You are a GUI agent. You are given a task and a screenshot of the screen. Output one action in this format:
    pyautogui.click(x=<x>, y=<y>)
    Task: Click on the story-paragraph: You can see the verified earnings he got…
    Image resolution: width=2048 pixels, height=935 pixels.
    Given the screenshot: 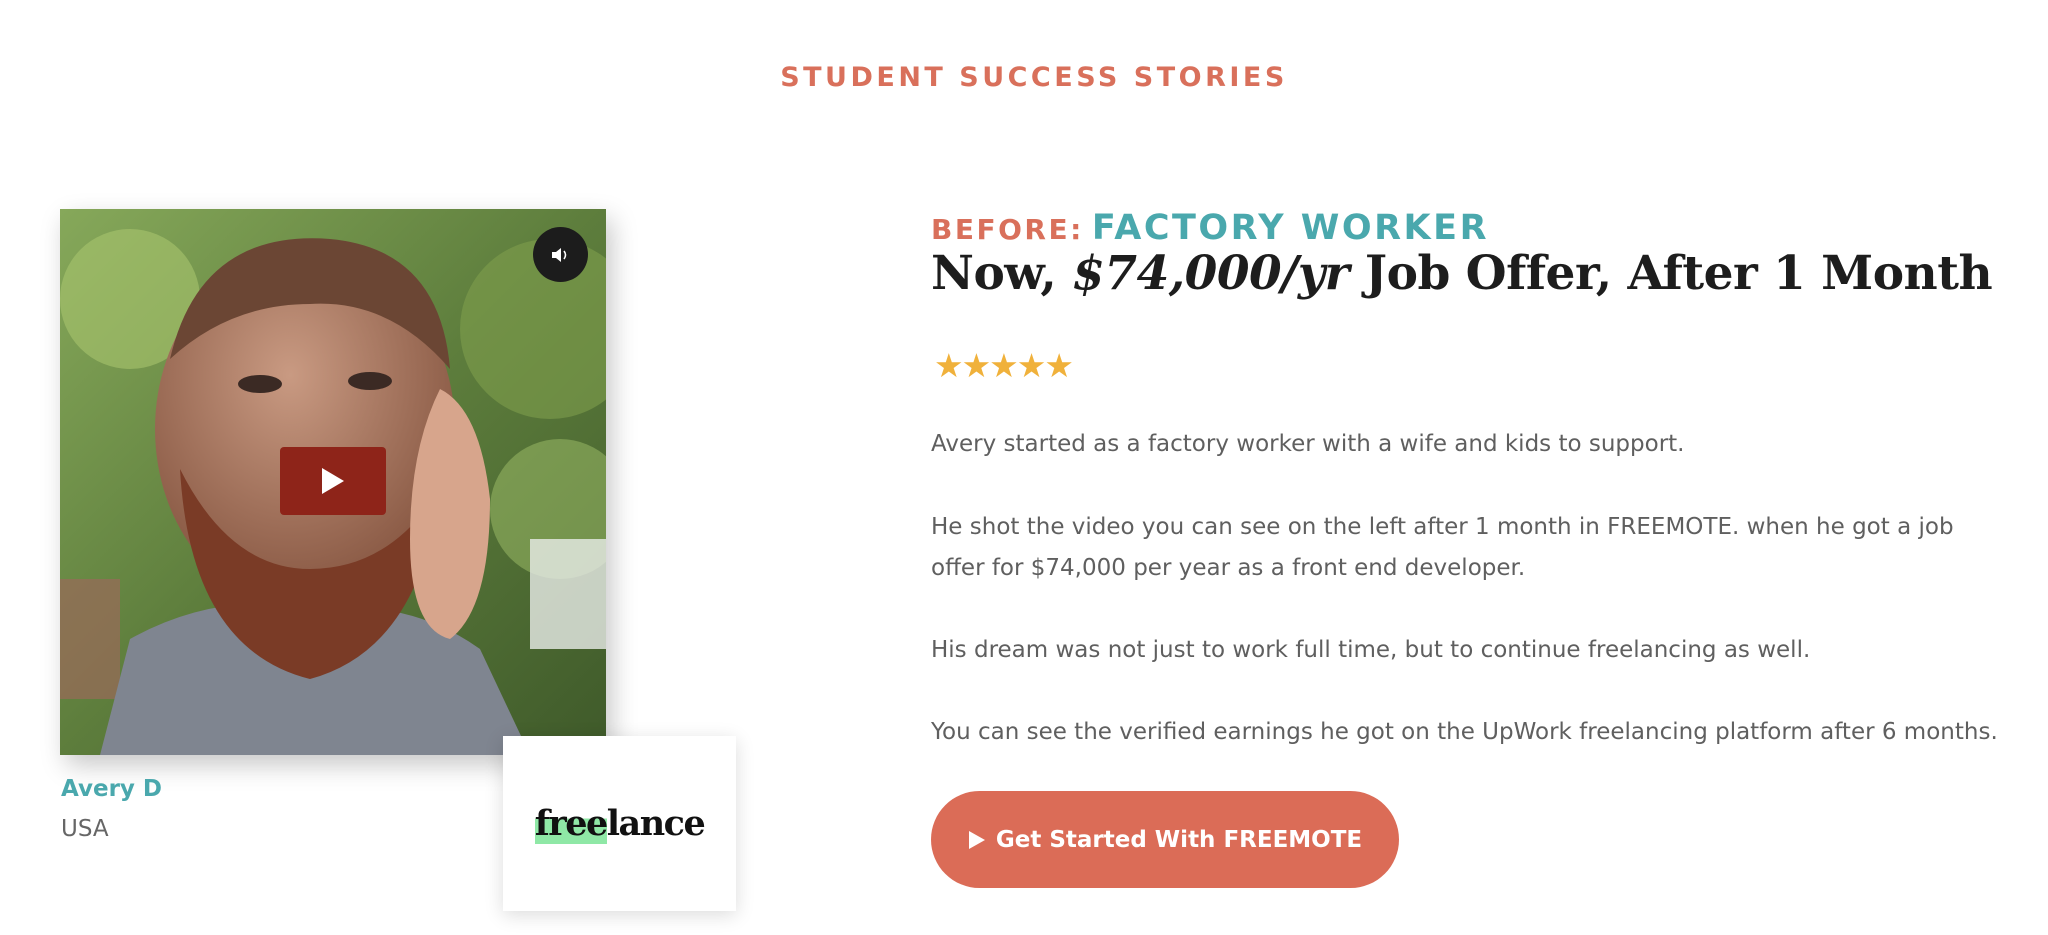 What is the action you would take?
    pyautogui.click(x=1464, y=732)
    